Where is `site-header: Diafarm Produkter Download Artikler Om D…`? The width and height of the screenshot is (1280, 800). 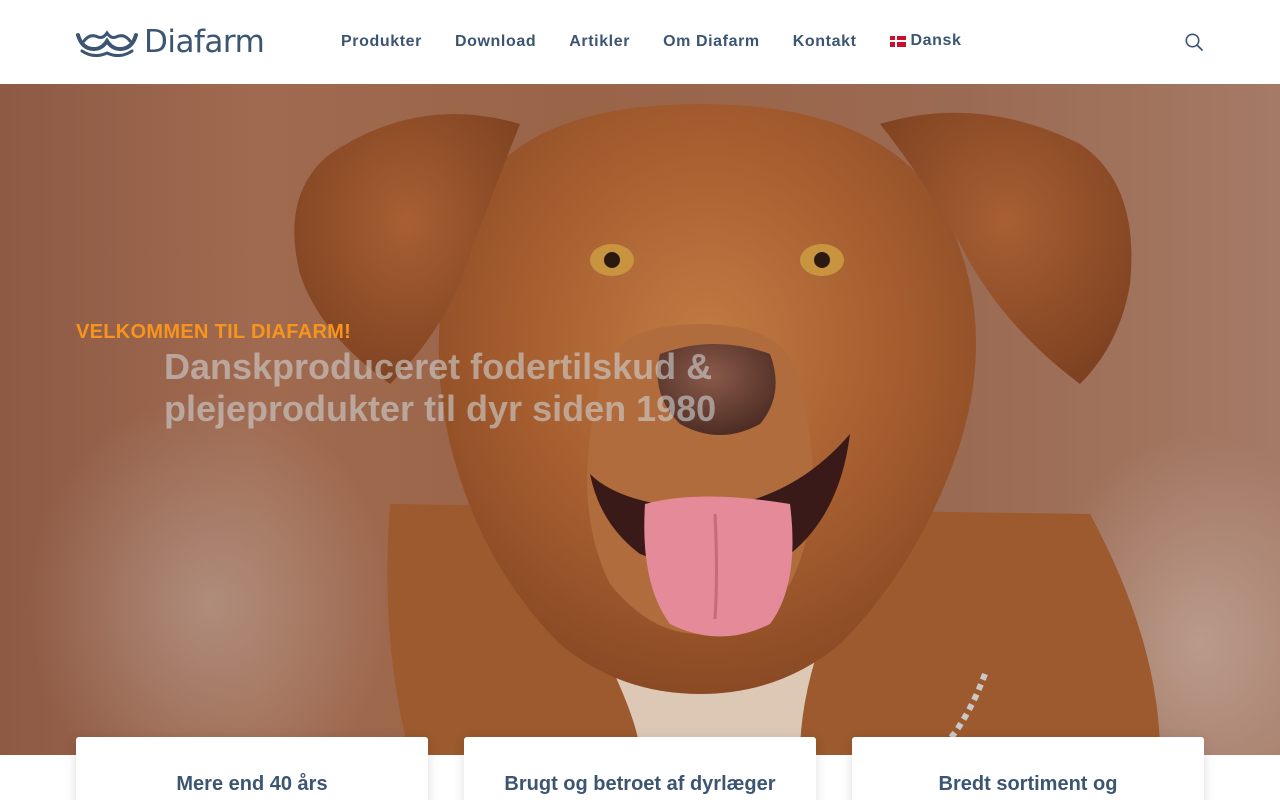 site-header: Diafarm Produkter Download Artikler Om D… is located at coordinates (640, 42).